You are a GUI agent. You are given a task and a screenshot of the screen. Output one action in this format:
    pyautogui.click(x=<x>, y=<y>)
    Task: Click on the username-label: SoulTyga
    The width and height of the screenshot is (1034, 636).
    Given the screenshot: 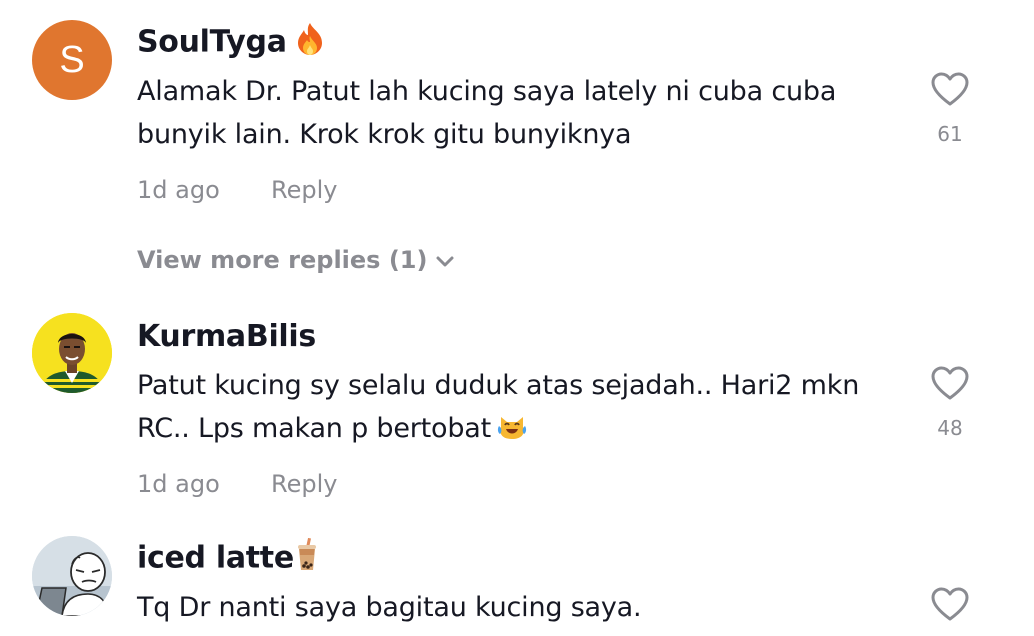 What is the action you would take?
    pyautogui.click(x=212, y=42)
    